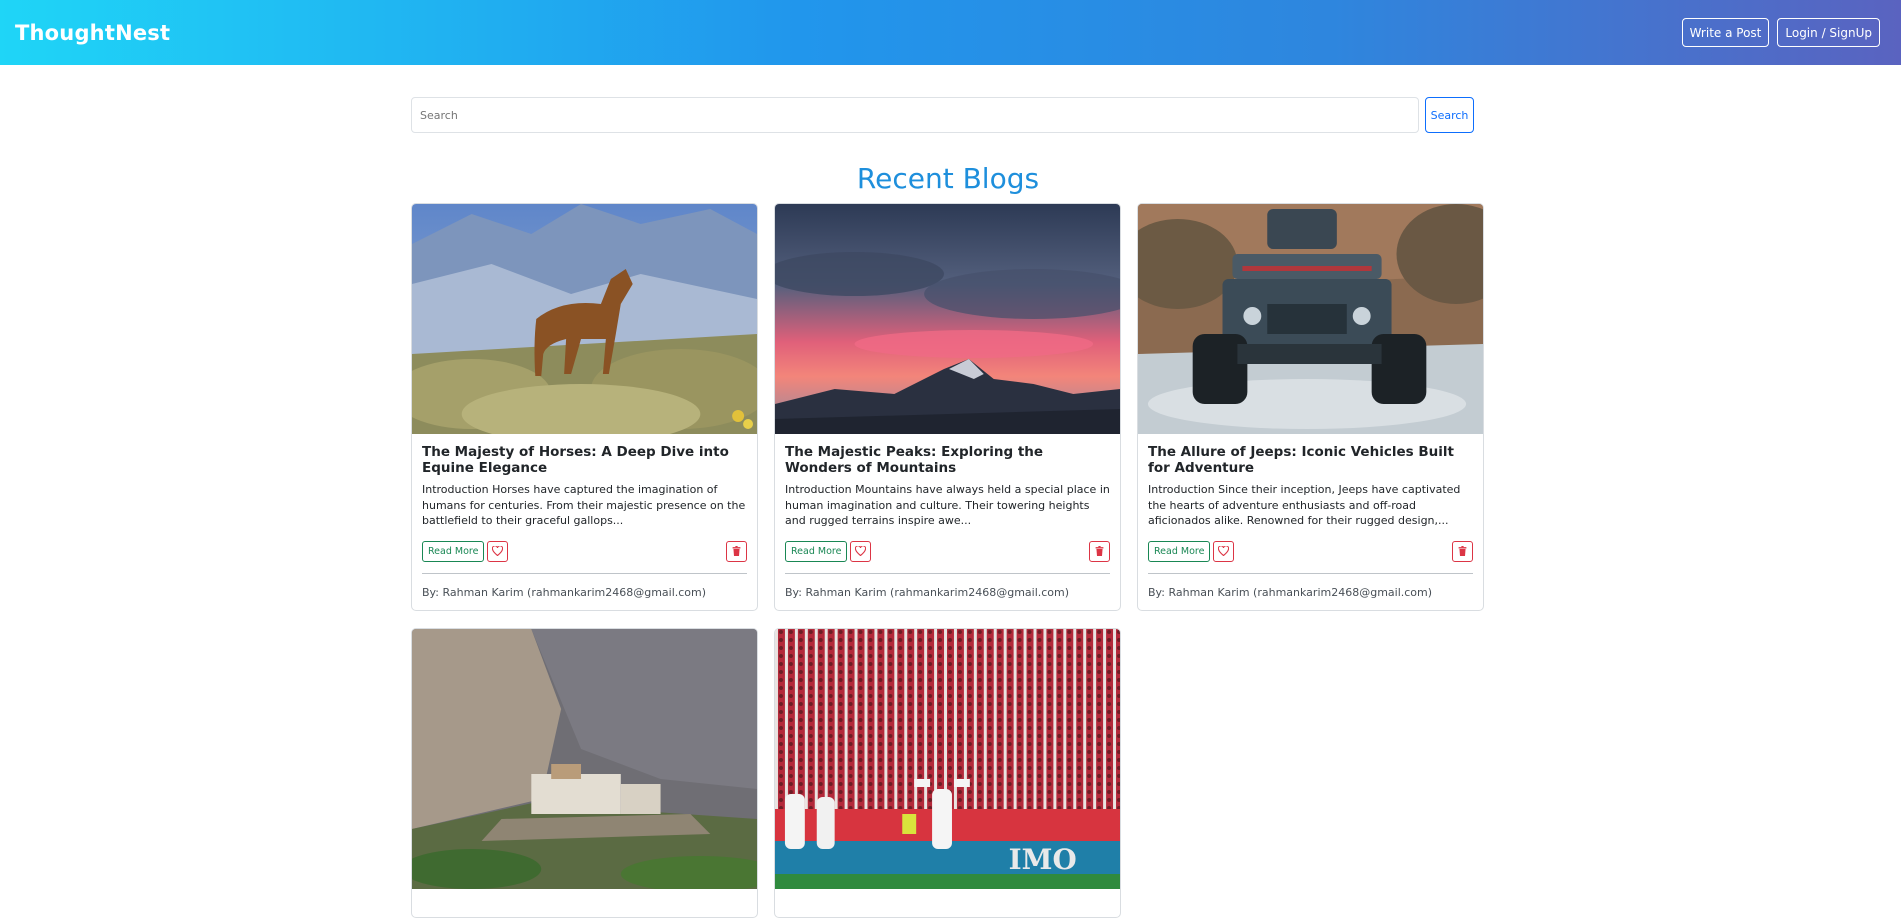  Describe the element at coordinates (1310, 319) in the screenshot. I see `card-image-jeep` at that location.